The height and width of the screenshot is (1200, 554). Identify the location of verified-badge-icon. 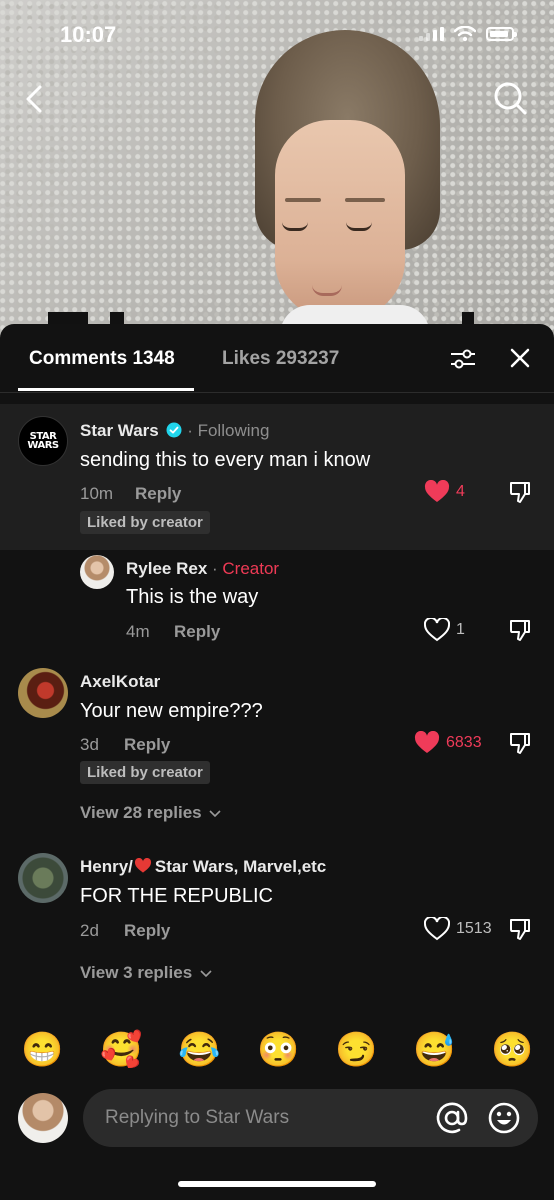
(174, 430).